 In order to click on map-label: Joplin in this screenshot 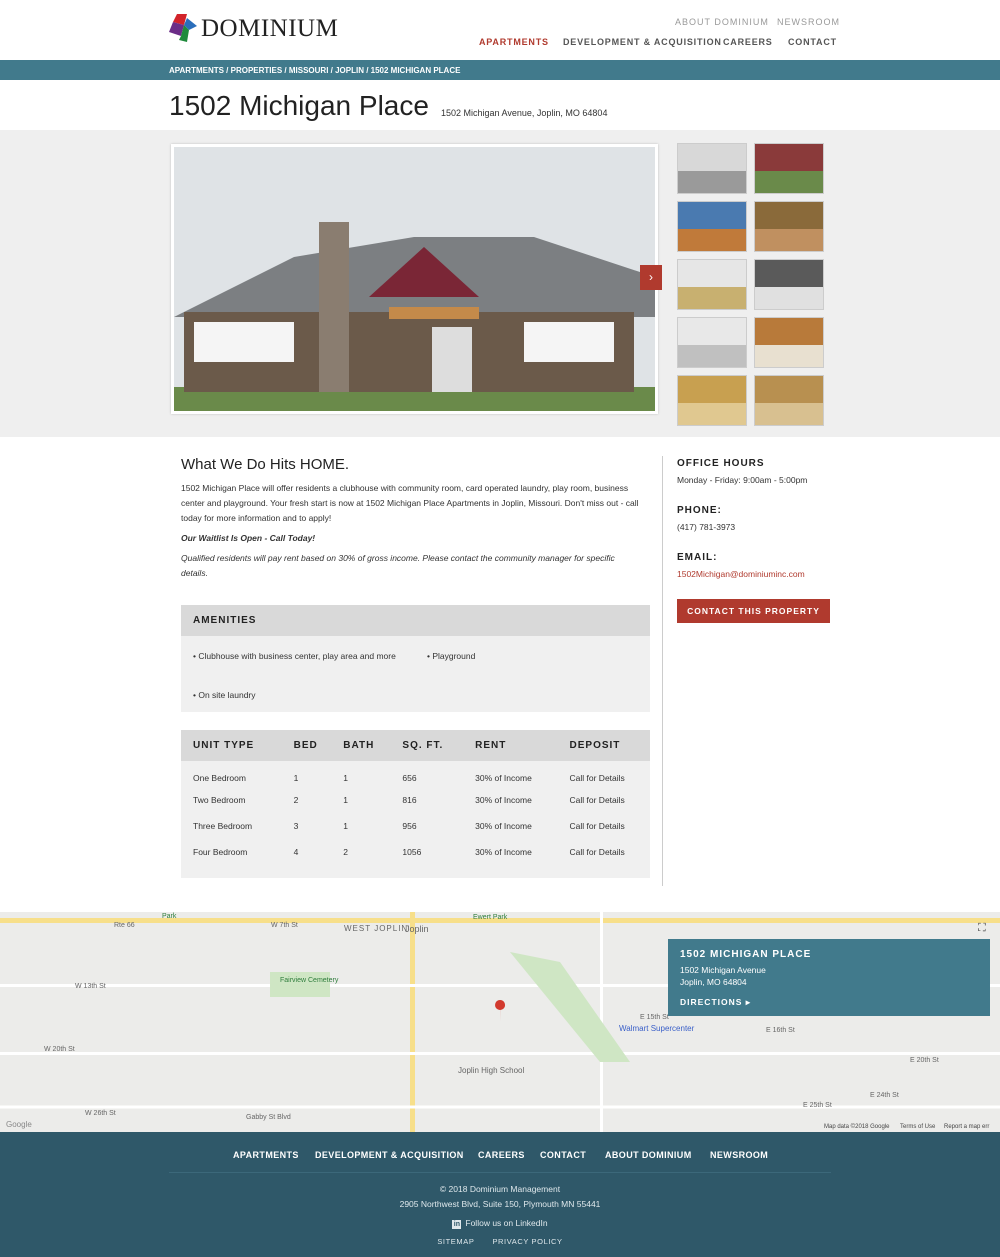, I will do `click(417, 929)`.